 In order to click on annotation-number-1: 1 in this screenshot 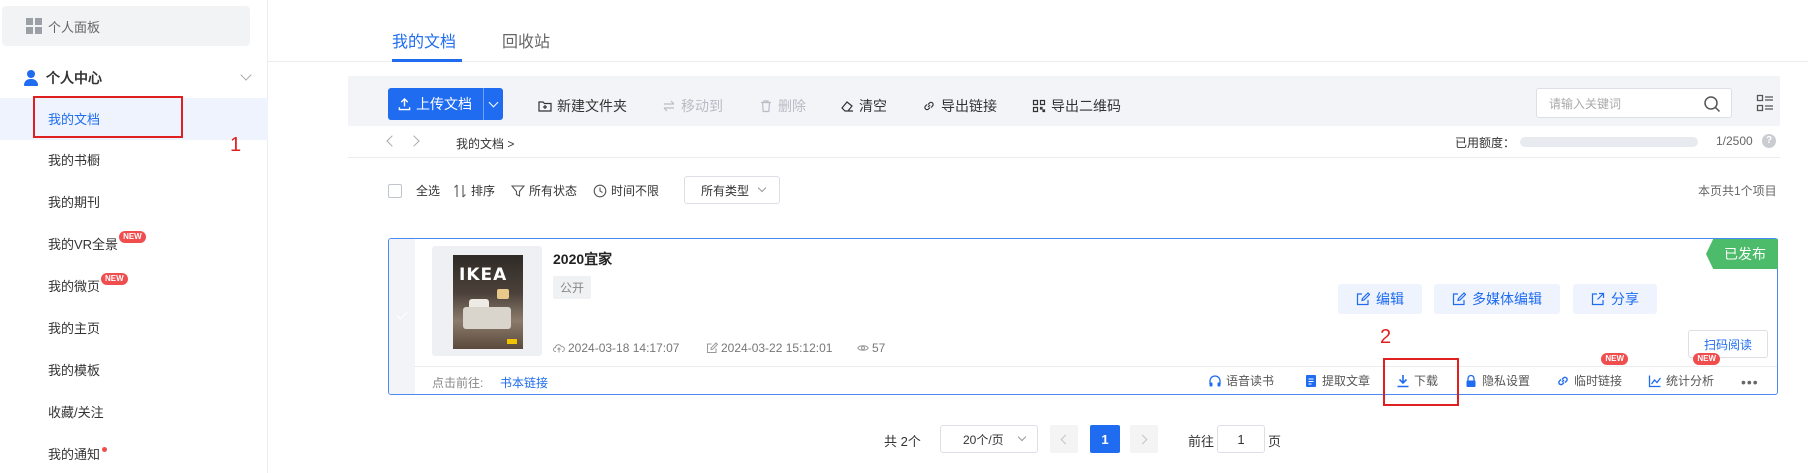, I will do `click(236, 145)`.